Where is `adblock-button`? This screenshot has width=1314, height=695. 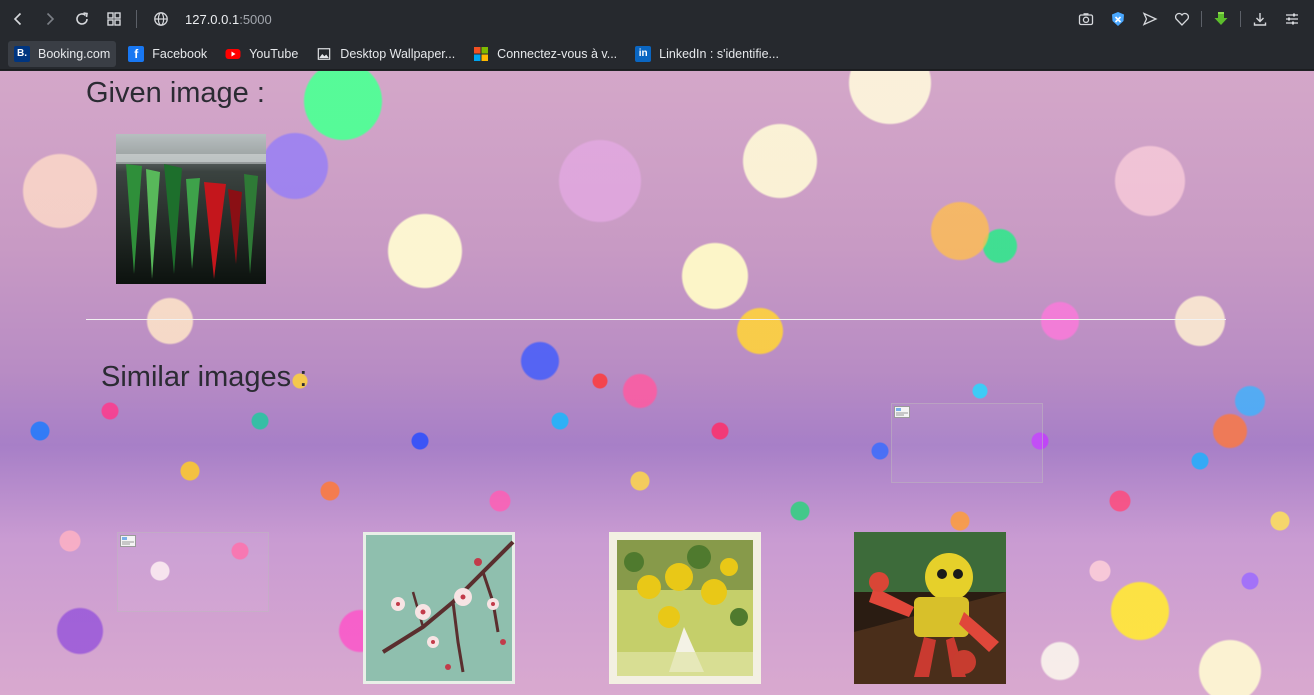 adblock-button is located at coordinates (1118, 19).